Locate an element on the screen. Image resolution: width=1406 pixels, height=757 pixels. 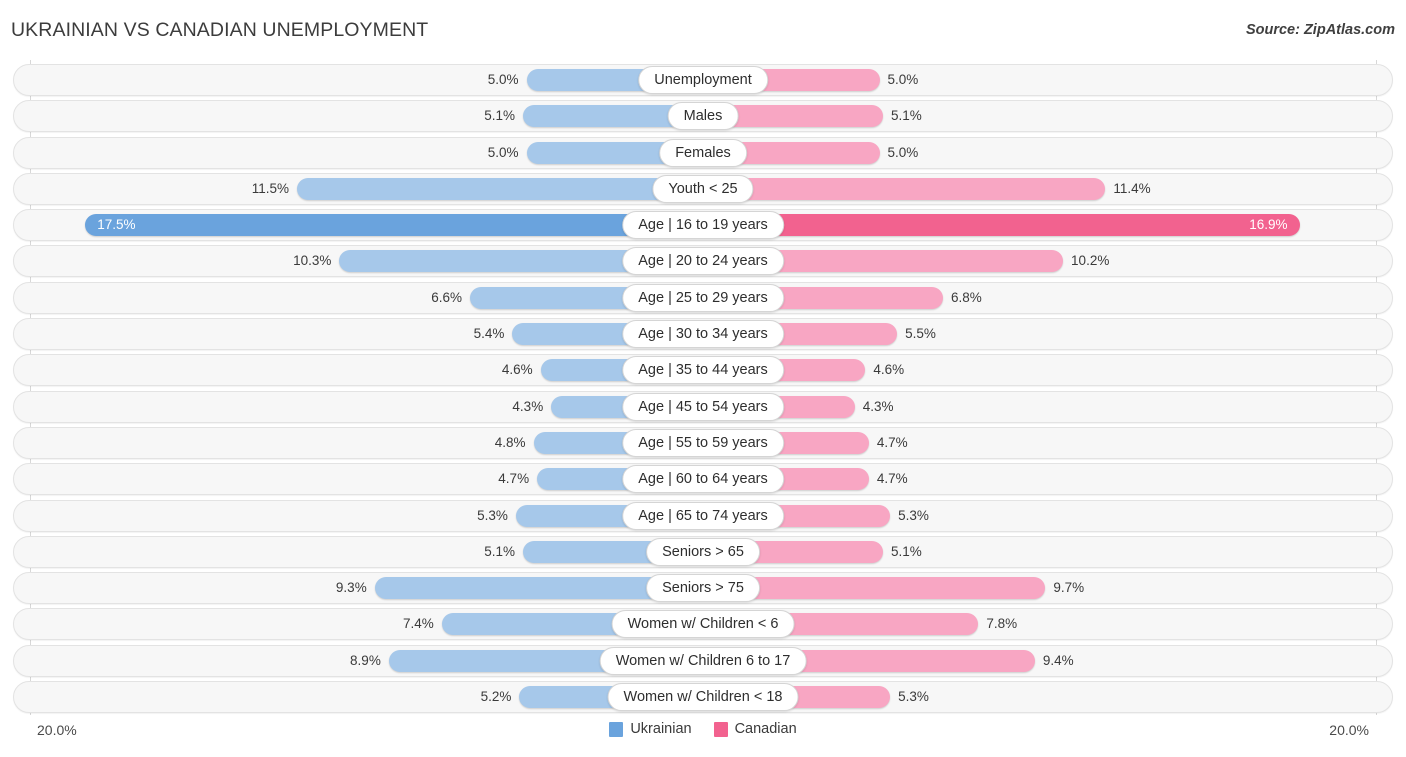
value-label-canadian: 4.3% is located at coordinates (878, 406).